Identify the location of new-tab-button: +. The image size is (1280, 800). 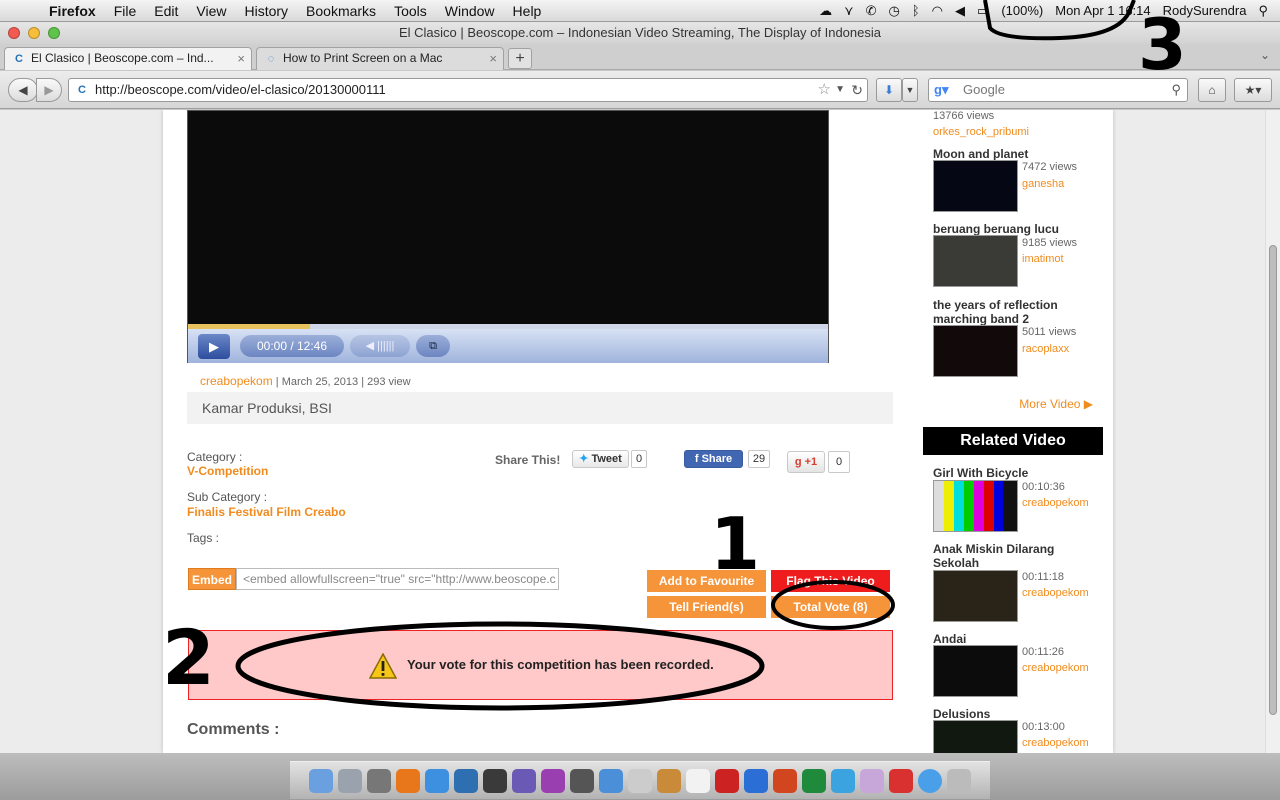
(520, 58).